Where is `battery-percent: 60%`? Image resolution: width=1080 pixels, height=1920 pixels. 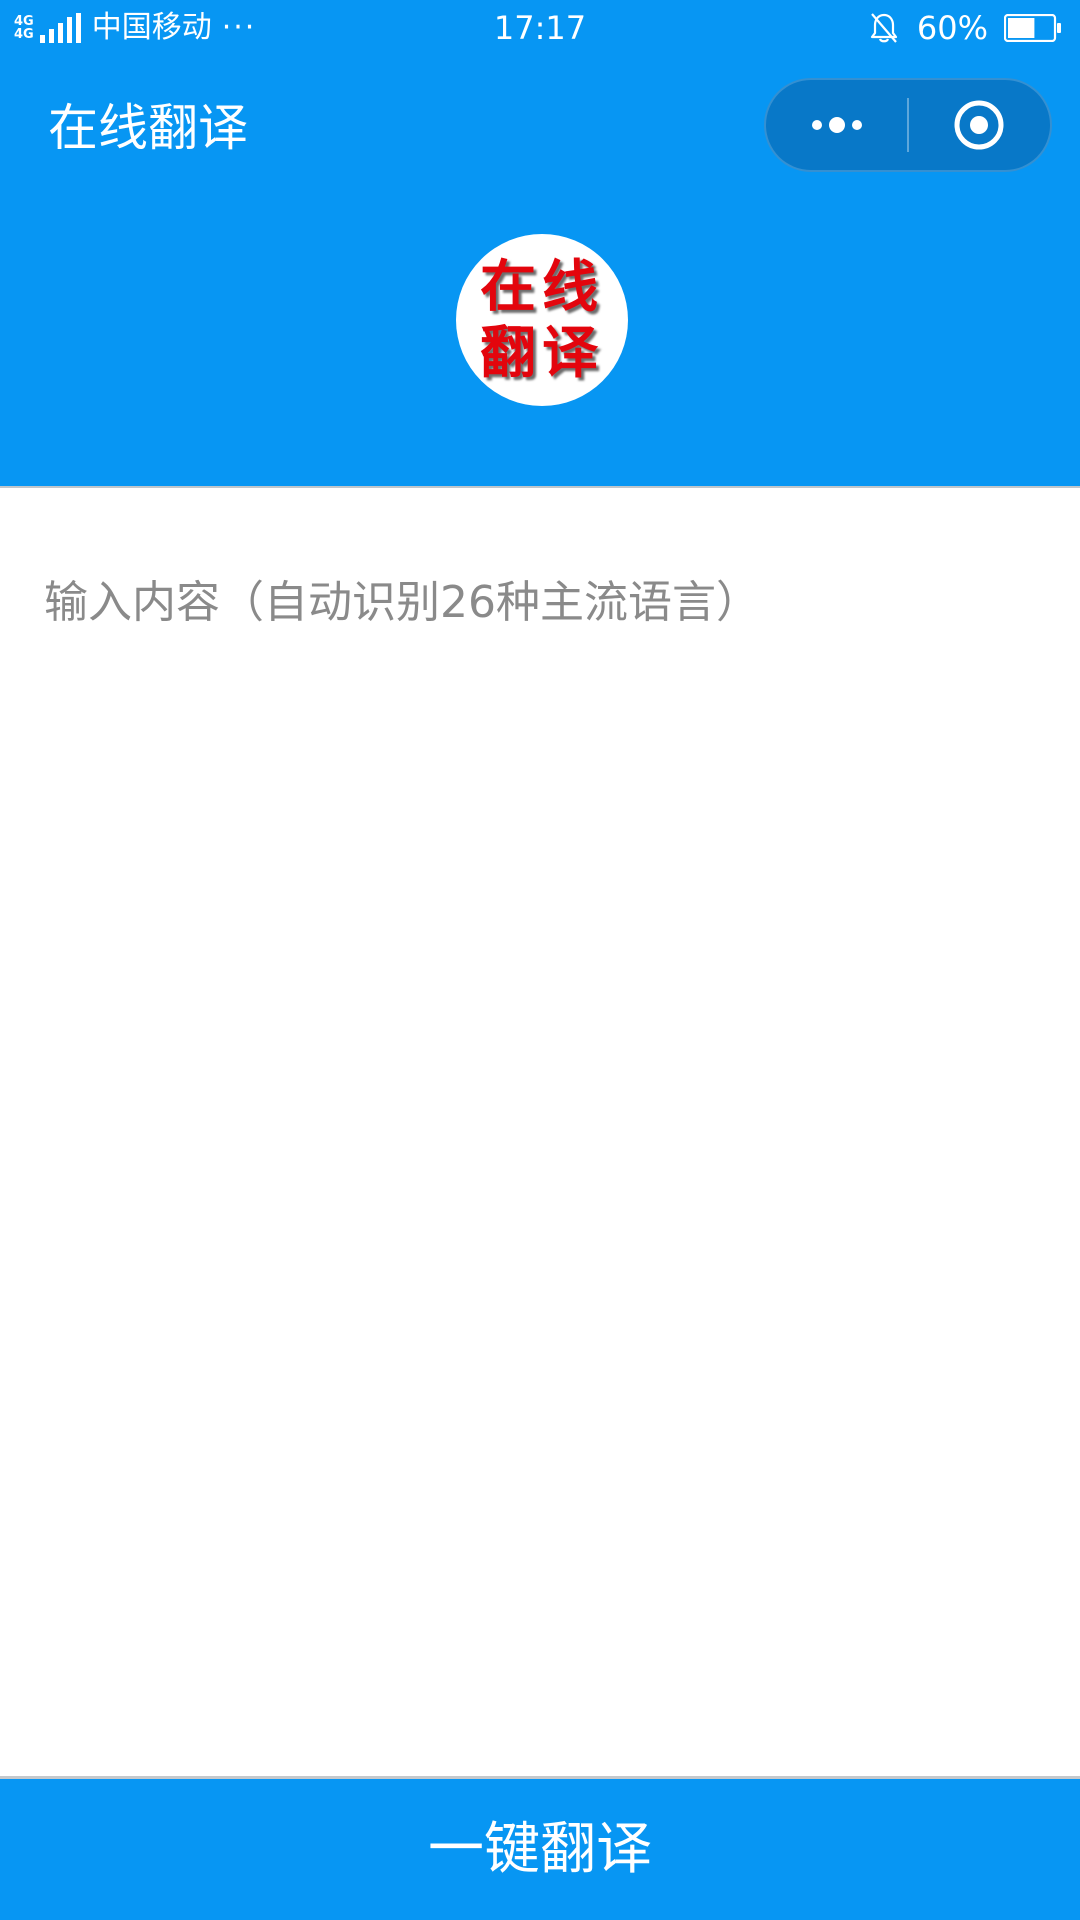 battery-percent: 60% is located at coordinates (952, 28).